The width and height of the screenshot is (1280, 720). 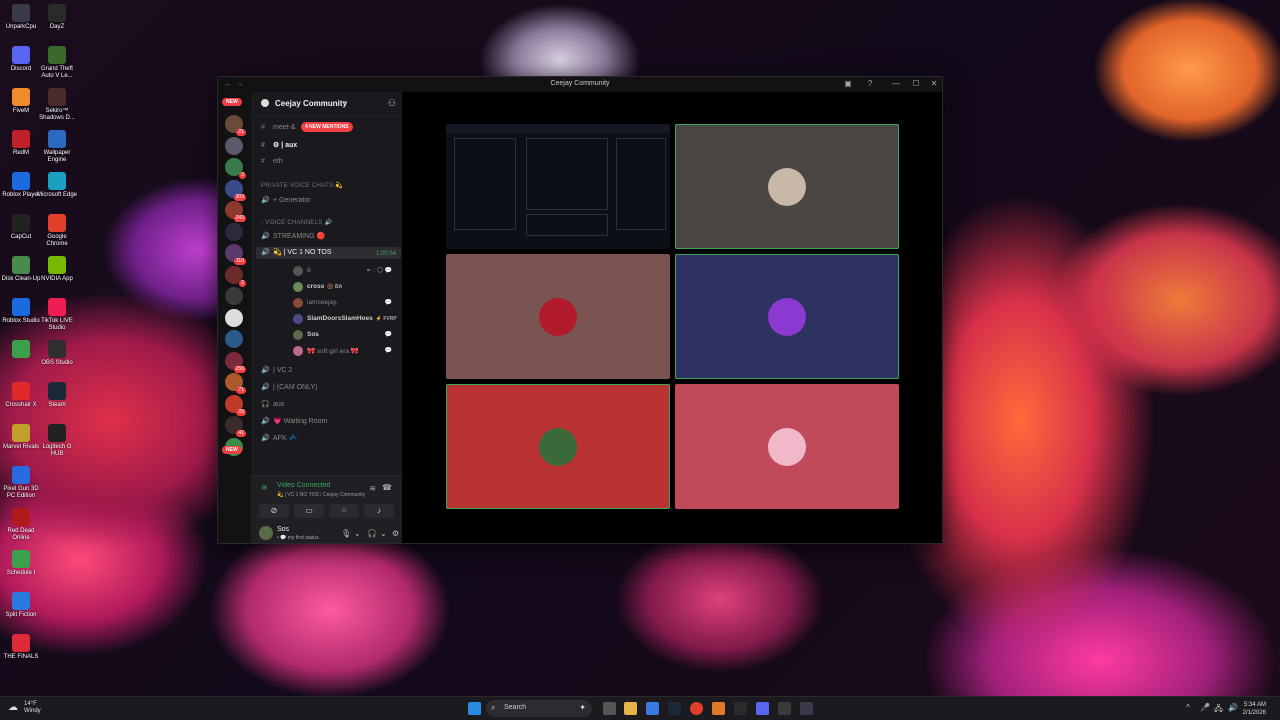 What do you see at coordinates (848, 83) in the screenshot?
I see `inbox-icon: ▣` at bounding box center [848, 83].